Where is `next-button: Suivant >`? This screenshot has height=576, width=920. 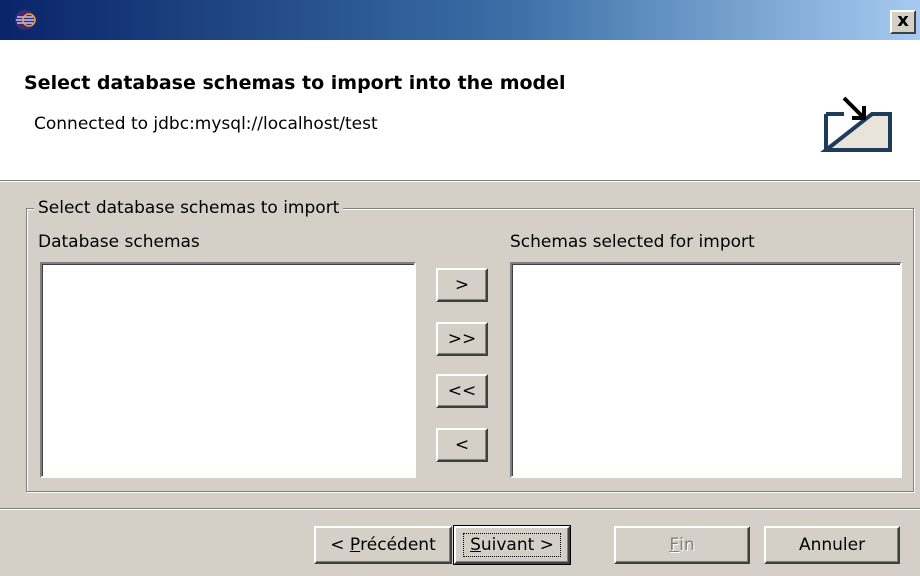
next-button: Suivant > is located at coordinates (512, 545).